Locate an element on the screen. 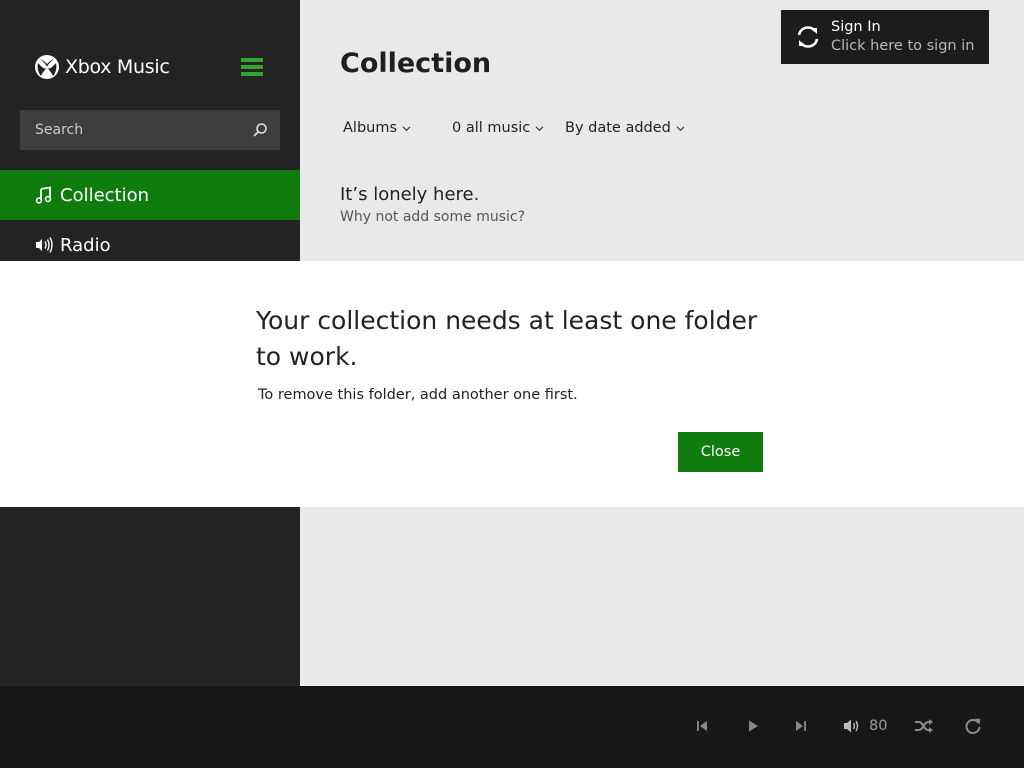 The width and height of the screenshot is (1024, 768). play-icon is located at coordinates (753, 726).